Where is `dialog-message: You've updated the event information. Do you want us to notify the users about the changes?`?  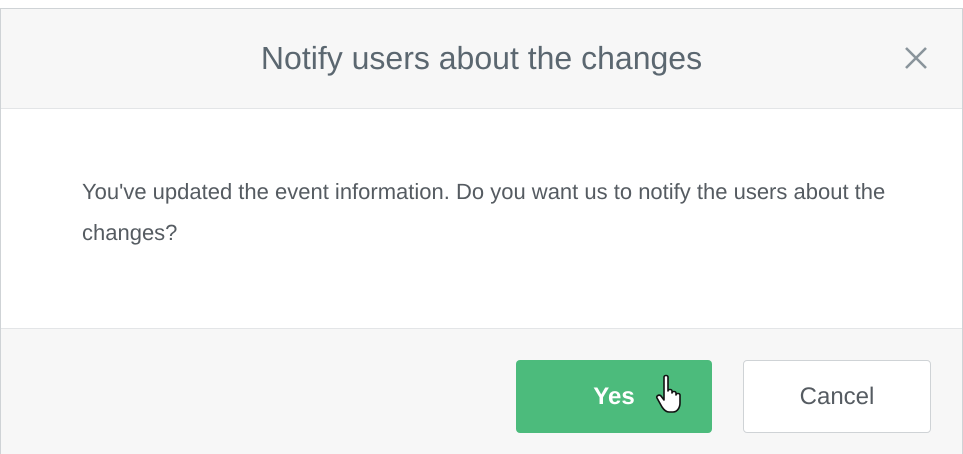 dialog-message: You've updated the event information. Do you want us to notify the users about the changes? is located at coordinates (484, 212).